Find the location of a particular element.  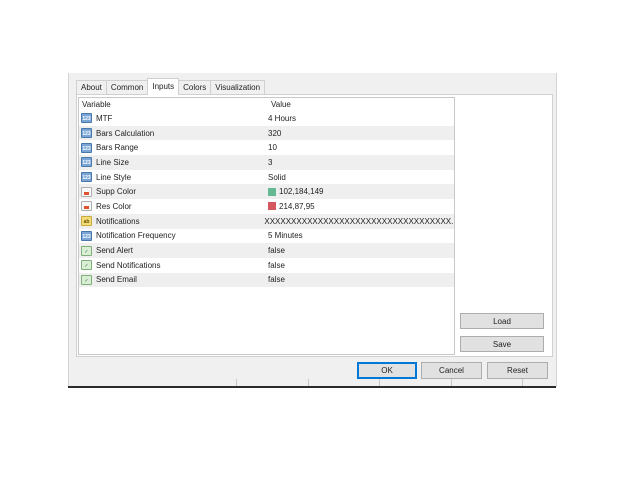

ok-button: OK is located at coordinates (387, 370).